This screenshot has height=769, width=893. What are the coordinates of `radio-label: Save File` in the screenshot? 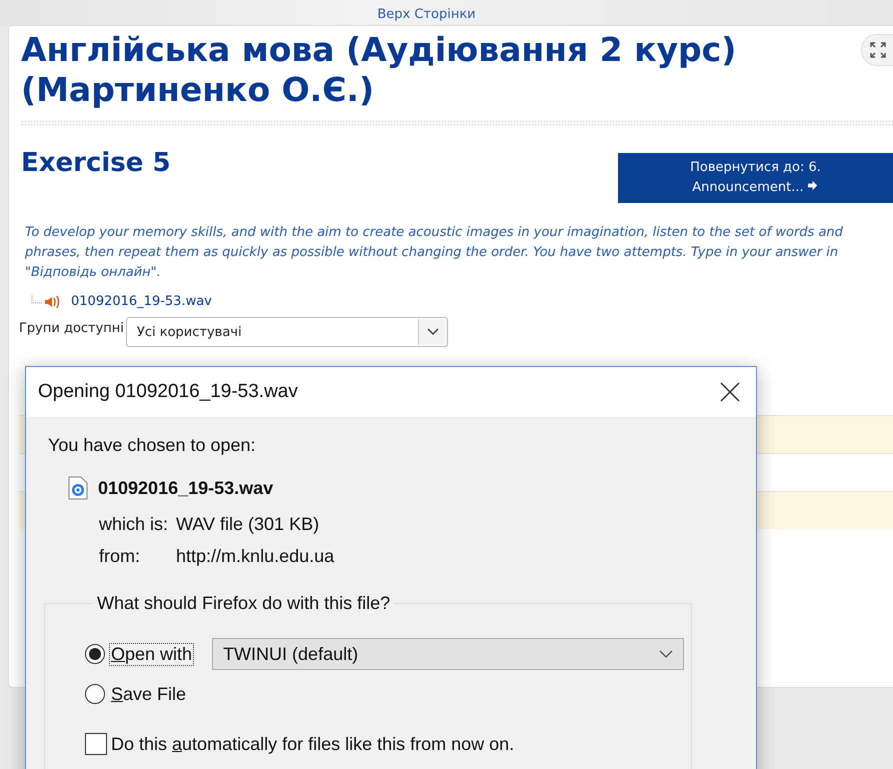 It's located at (148, 694).